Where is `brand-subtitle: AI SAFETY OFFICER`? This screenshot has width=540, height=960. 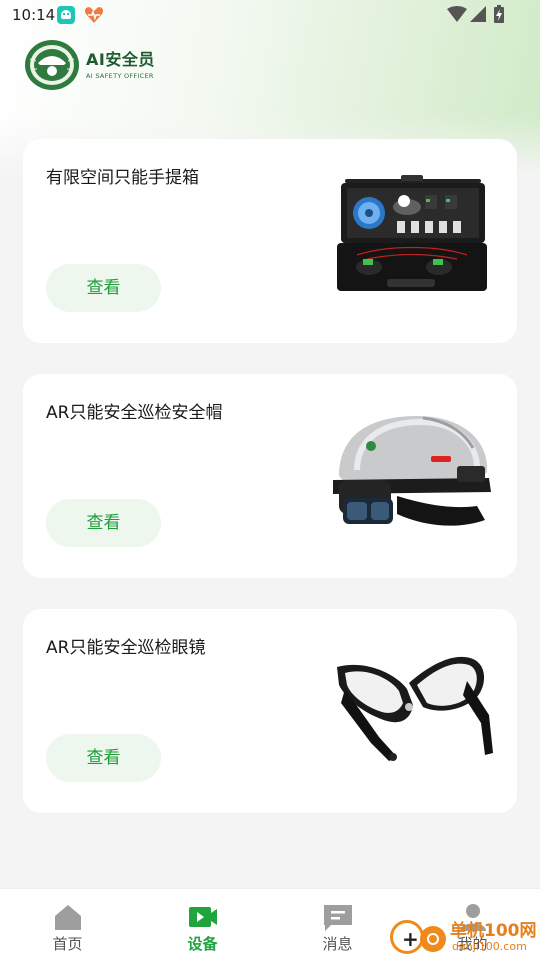 brand-subtitle: AI SAFETY OFFICER is located at coordinates (120, 75).